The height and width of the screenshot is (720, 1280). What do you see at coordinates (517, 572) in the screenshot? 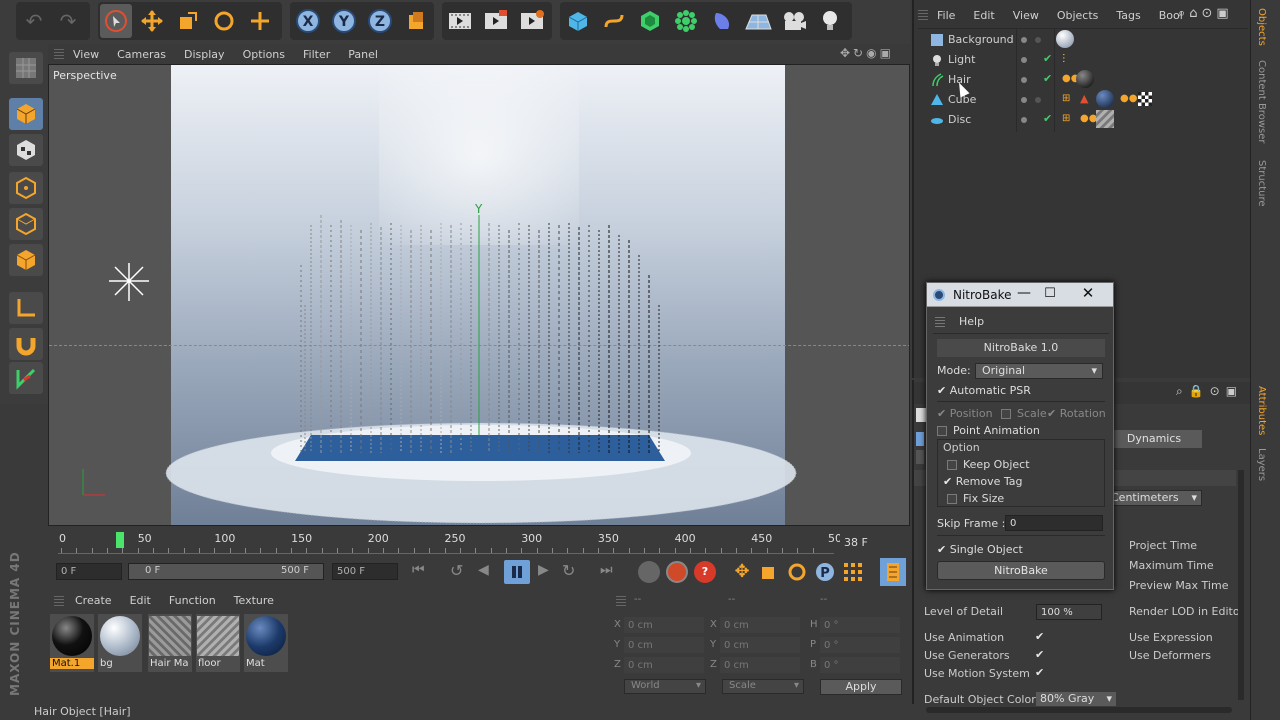
I see `pause-button-icon` at bounding box center [517, 572].